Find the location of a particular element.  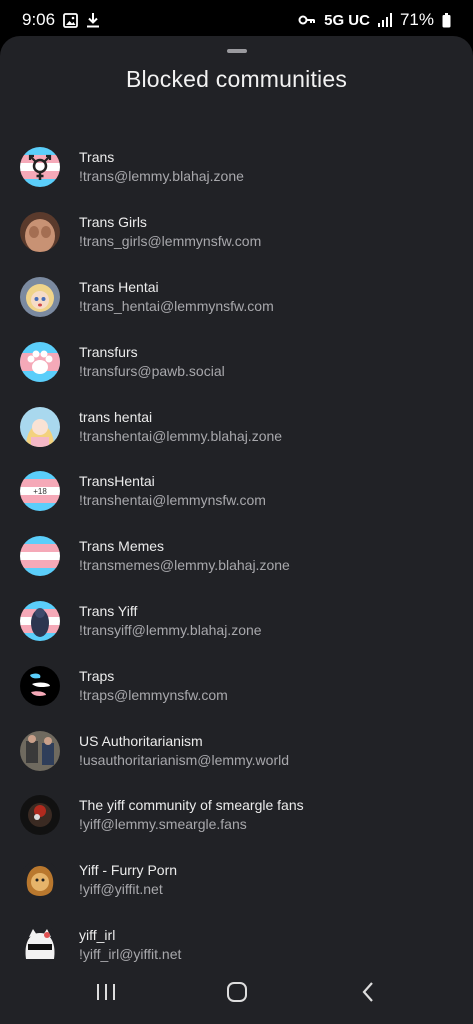

community-address: !trans@lemmy.blahaj.zone is located at coordinates (161, 176).